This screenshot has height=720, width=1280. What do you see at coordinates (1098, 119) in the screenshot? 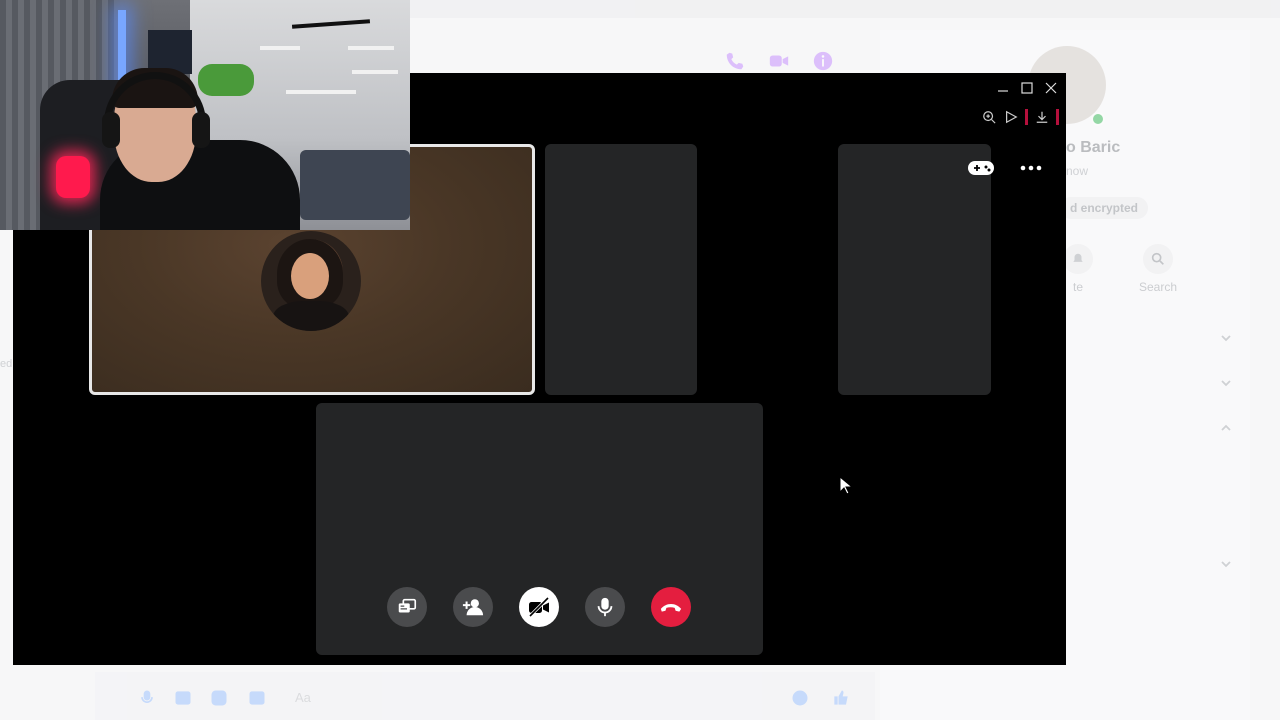
I see `online-status-dot` at bounding box center [1098, 119].